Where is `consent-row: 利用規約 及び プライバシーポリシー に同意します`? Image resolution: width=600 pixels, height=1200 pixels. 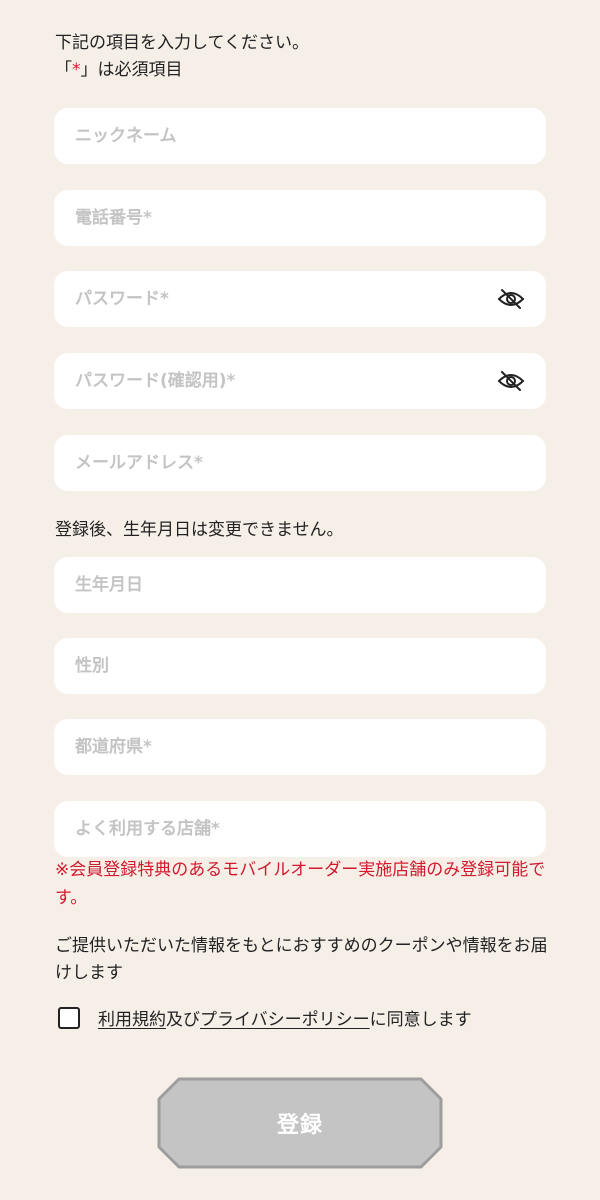
consent-row: 利用規約 及び プライバシーポリシー に同意します is located at coordinates (265, 1017).